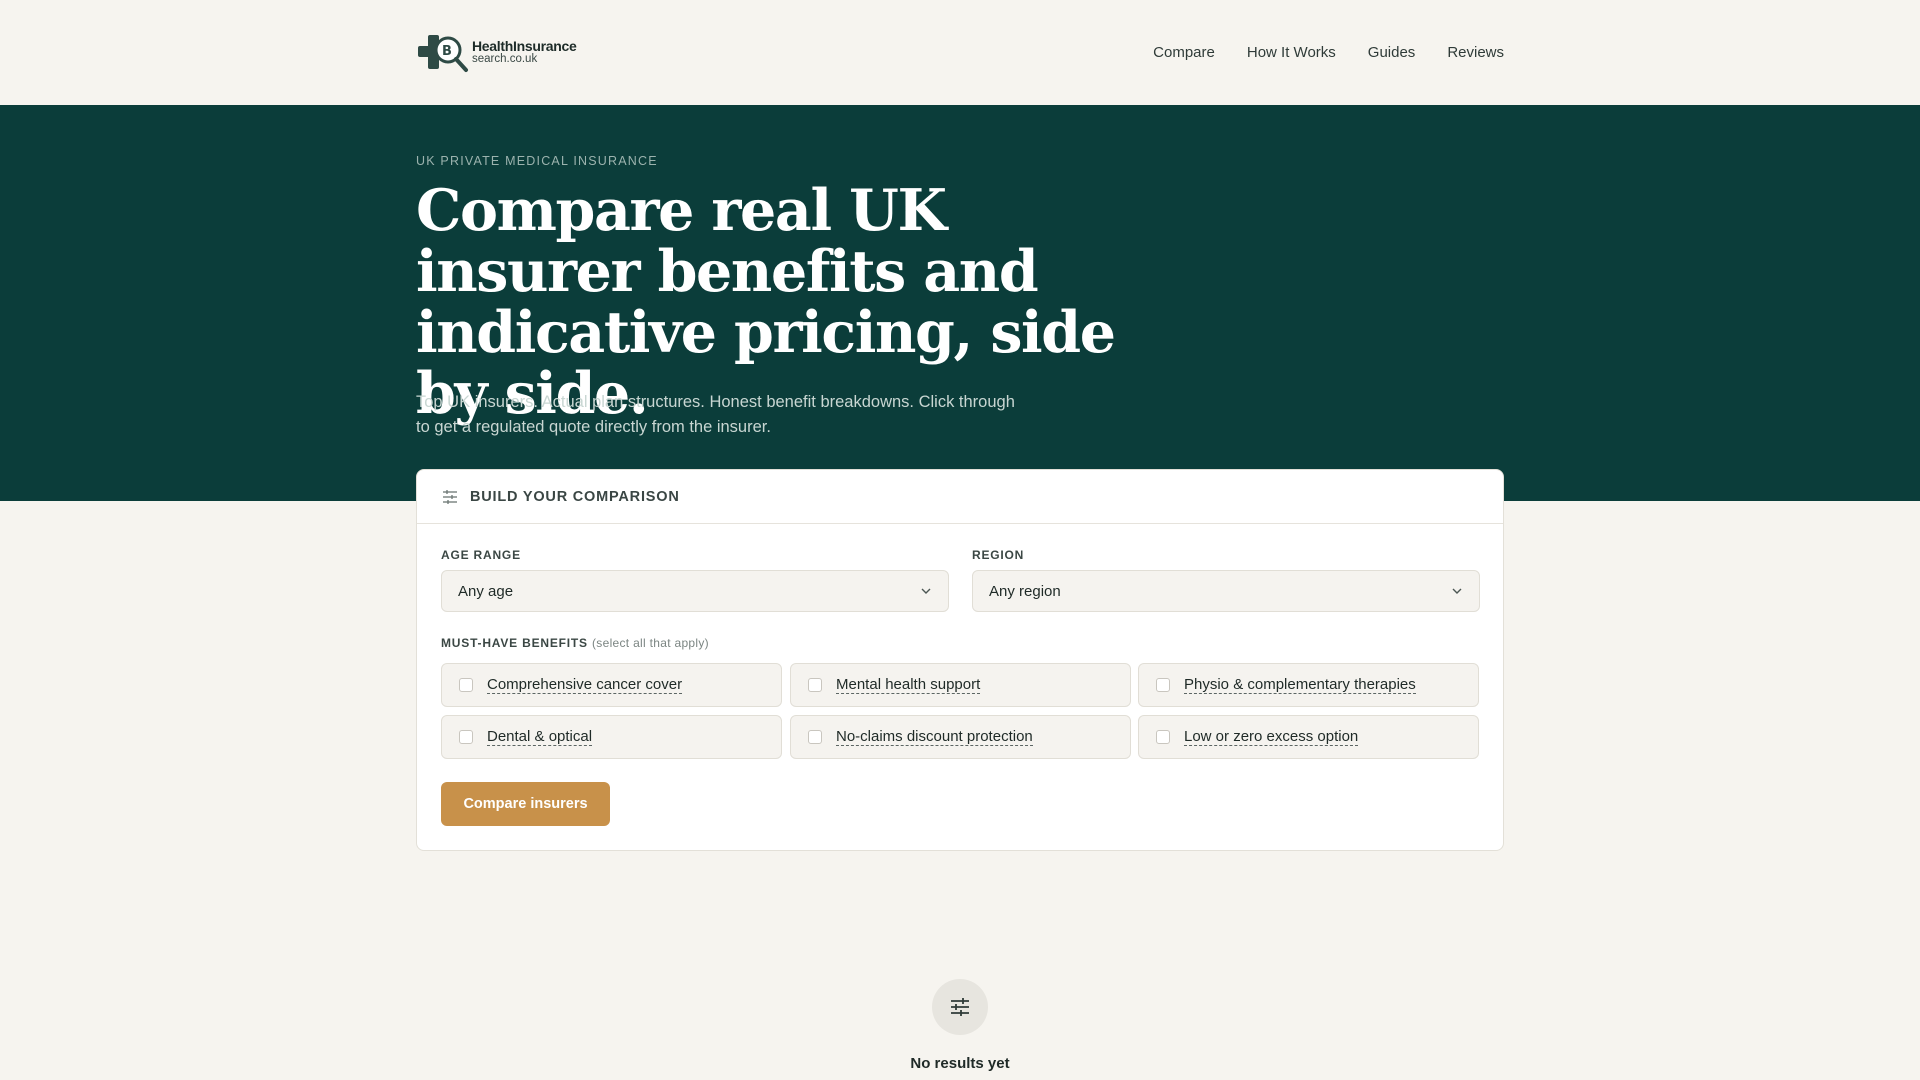 This screenshot has height=1080, width=1920. I want to click on region-select: Any region, so click(1226, 591).